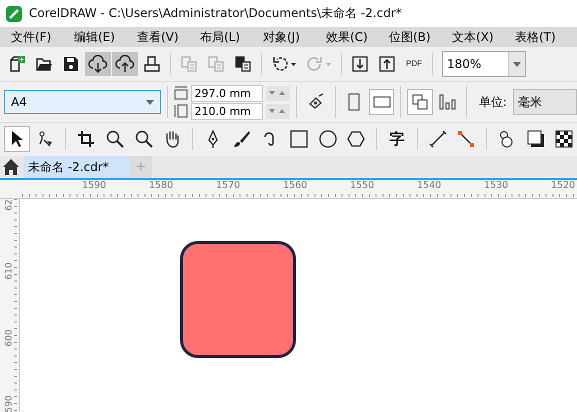  What do you see at coordinates (238, 299) in the screenshot?
I see `rounded-rectangle` at bounding box center [238, 299].